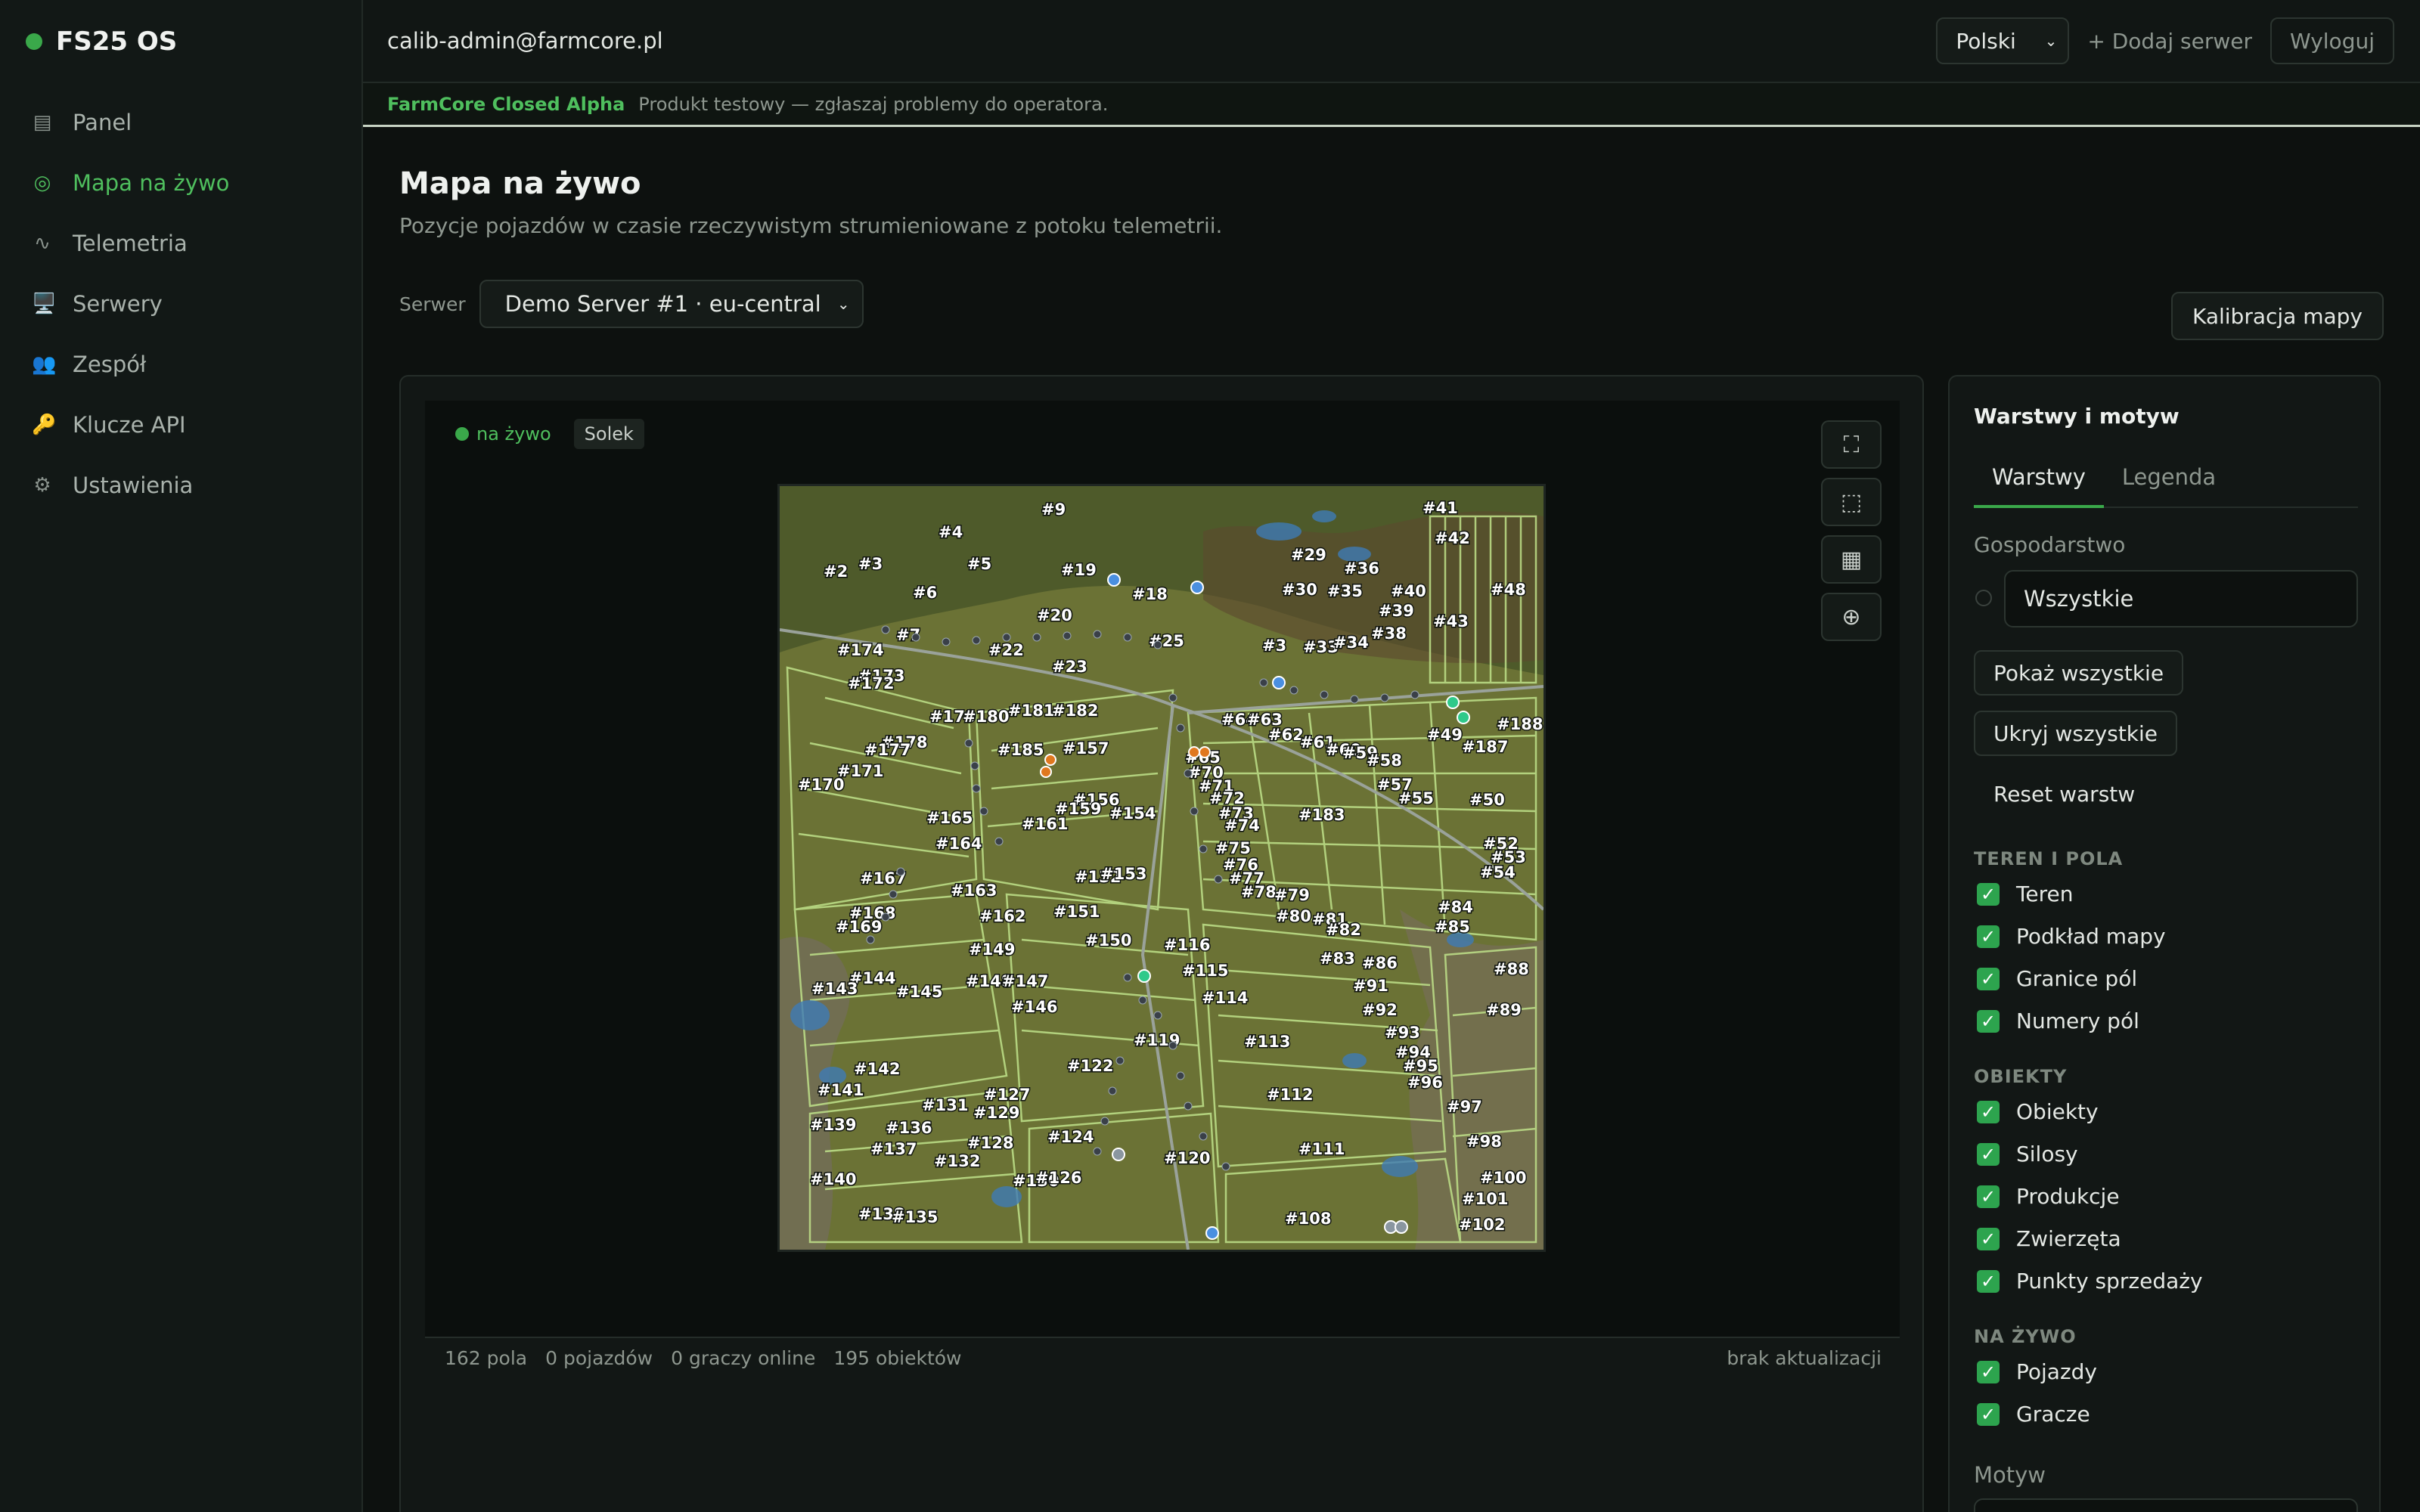 The height and width of the screenshot is (1512, 2420). What do you see at coordinates (836, 572) in the screenshot?
I see `field-number-label: #2` at bounding box center [836, 572].